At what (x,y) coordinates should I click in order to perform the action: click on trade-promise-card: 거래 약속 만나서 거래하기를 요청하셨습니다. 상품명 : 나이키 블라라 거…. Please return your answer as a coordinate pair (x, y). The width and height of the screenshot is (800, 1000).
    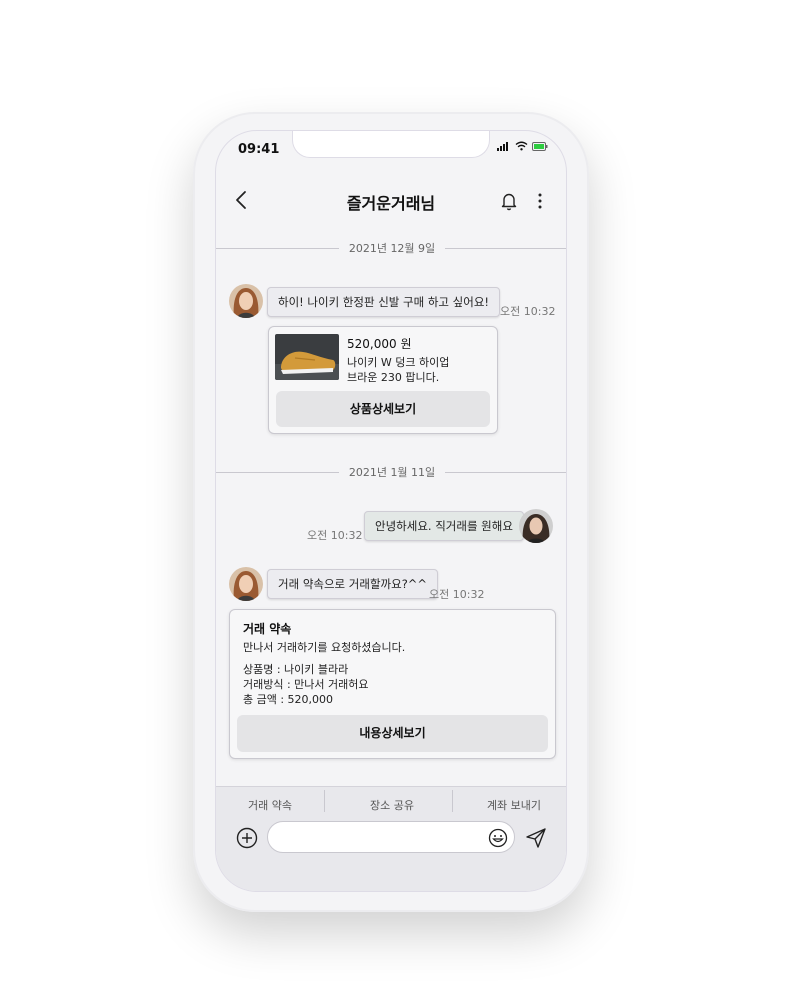
    Looking at the image, I should click on (392, 684).